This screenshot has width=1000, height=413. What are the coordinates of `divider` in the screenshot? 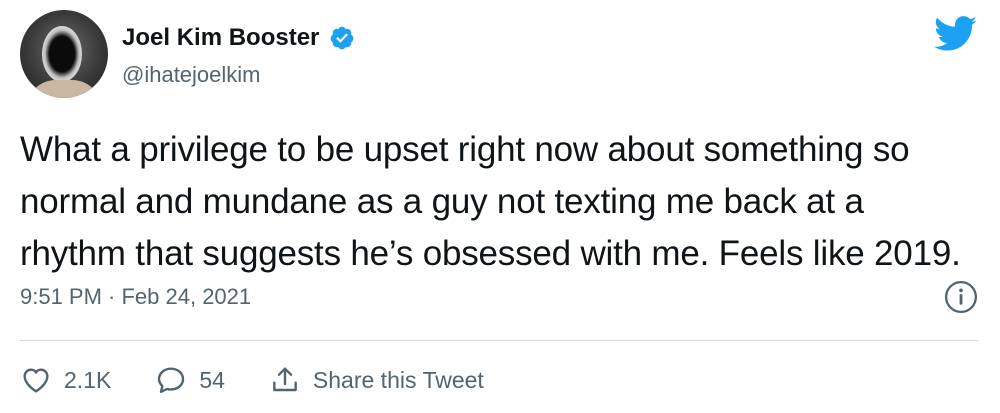 It's located at (499, 340).